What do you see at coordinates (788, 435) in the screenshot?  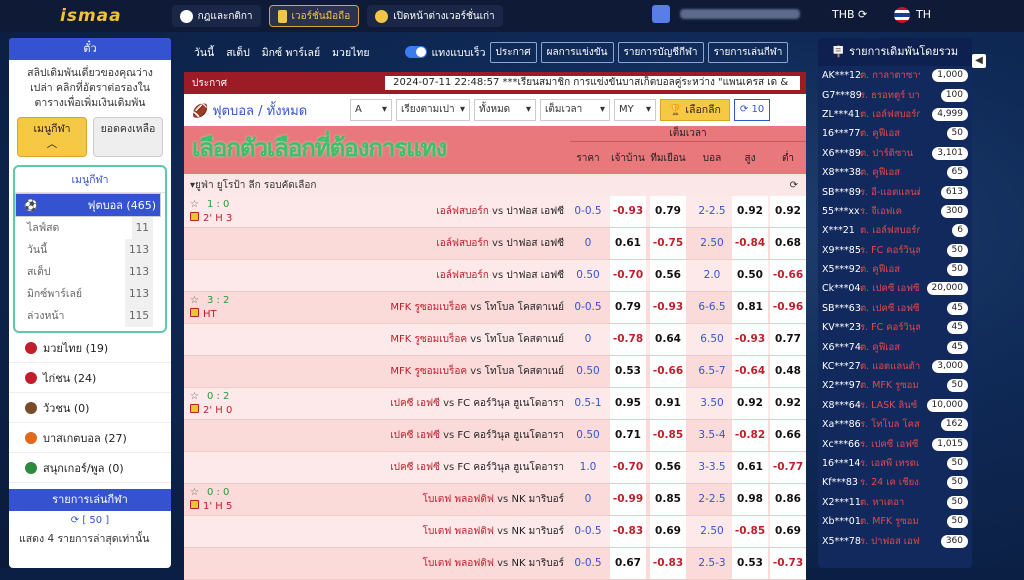 I see `under-odds: 0.66` at bounding box center [788, 435].